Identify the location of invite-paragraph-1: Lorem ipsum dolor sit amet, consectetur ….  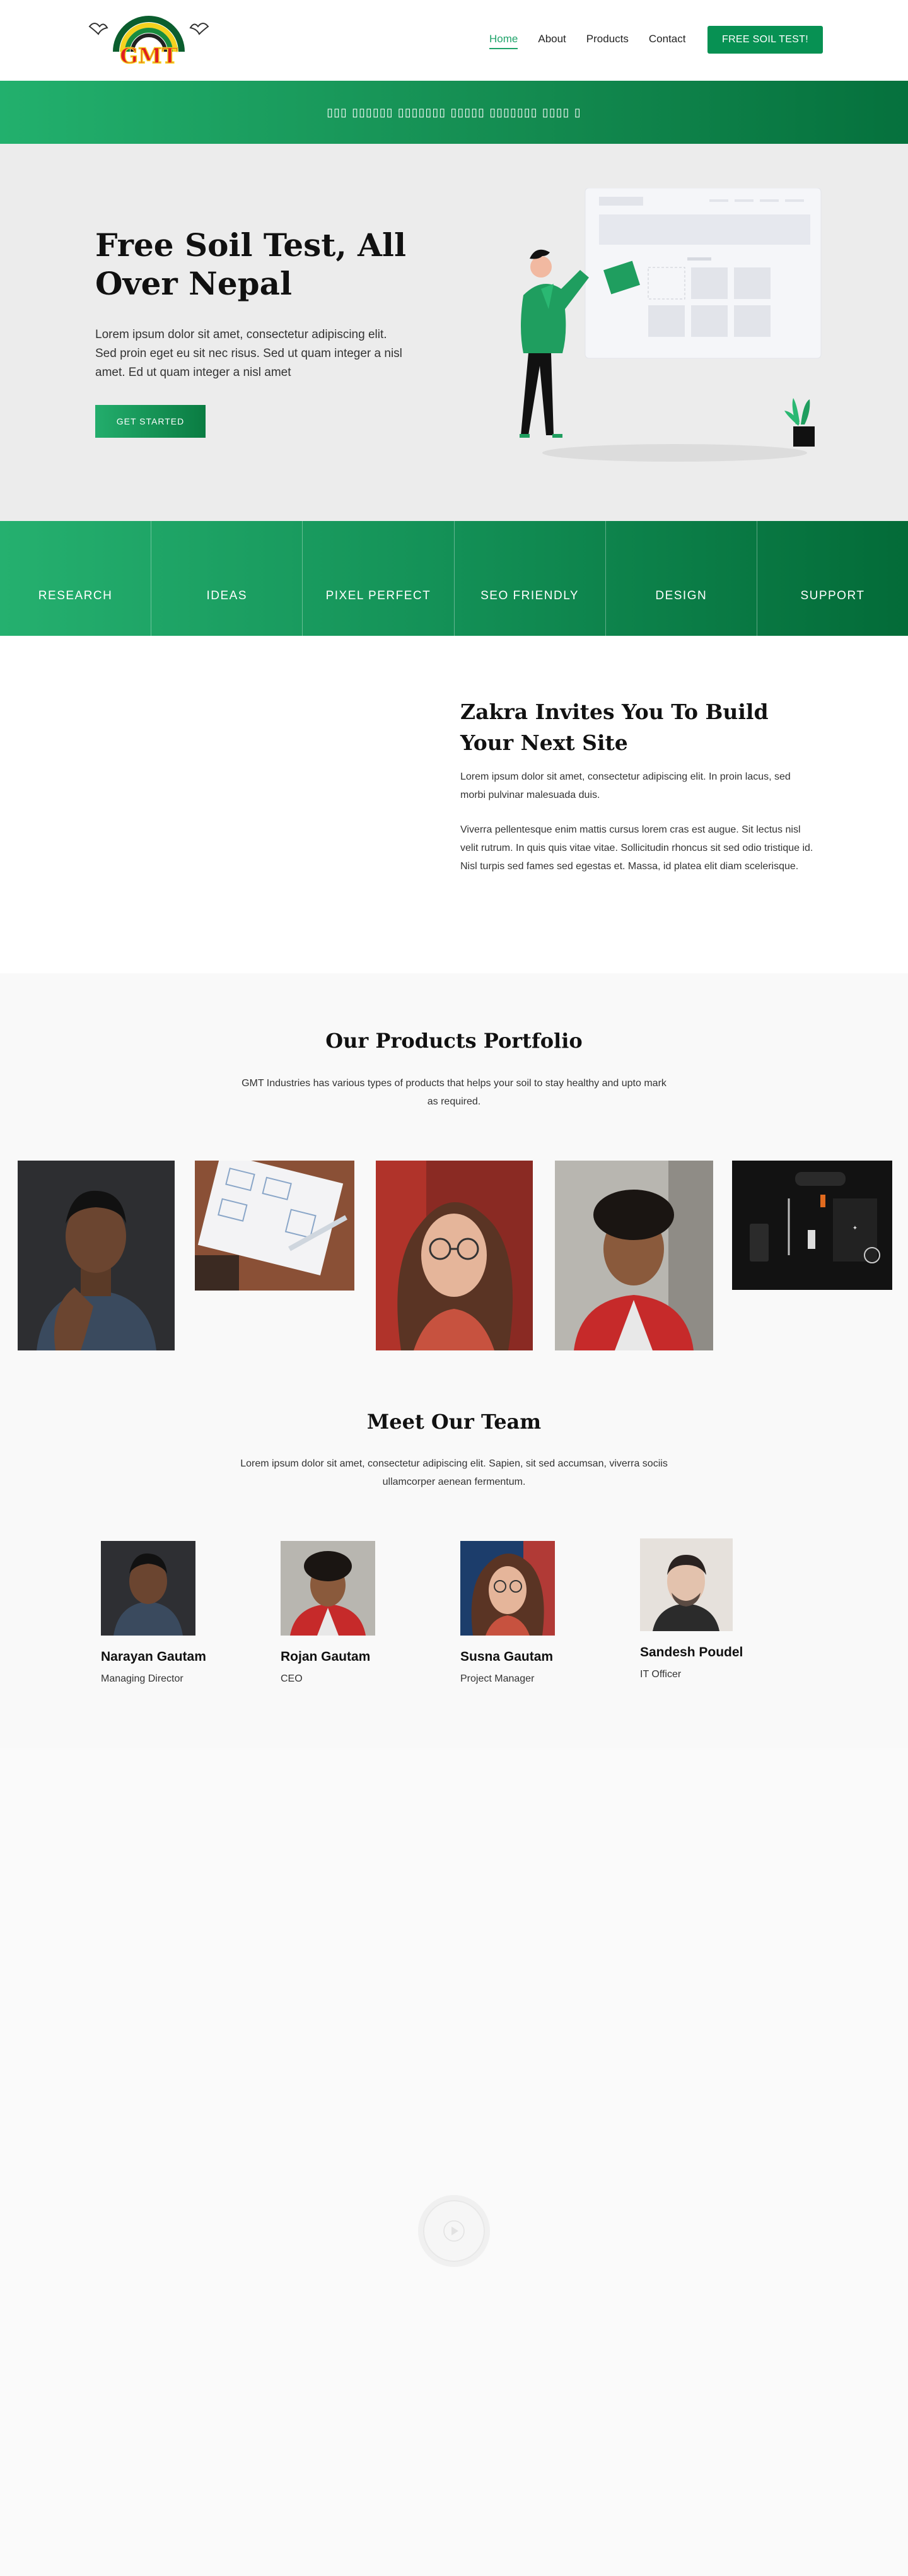
(625, 785).